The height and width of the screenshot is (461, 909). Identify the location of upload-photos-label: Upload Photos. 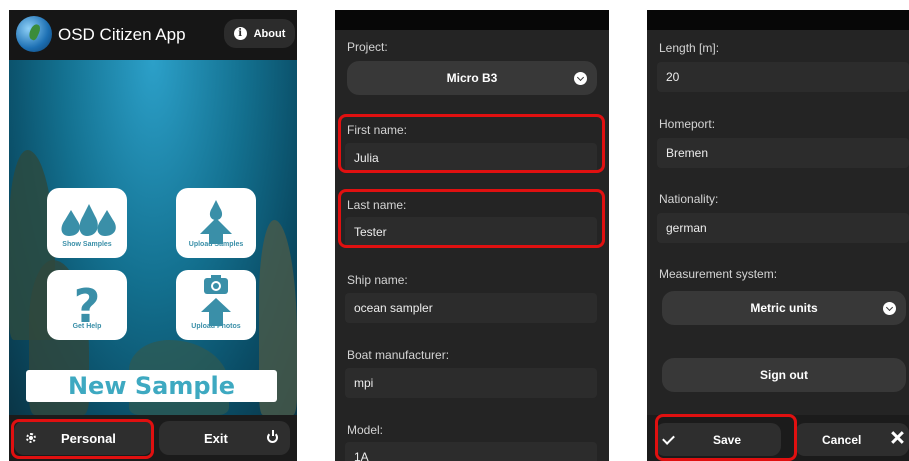
(216, 326).